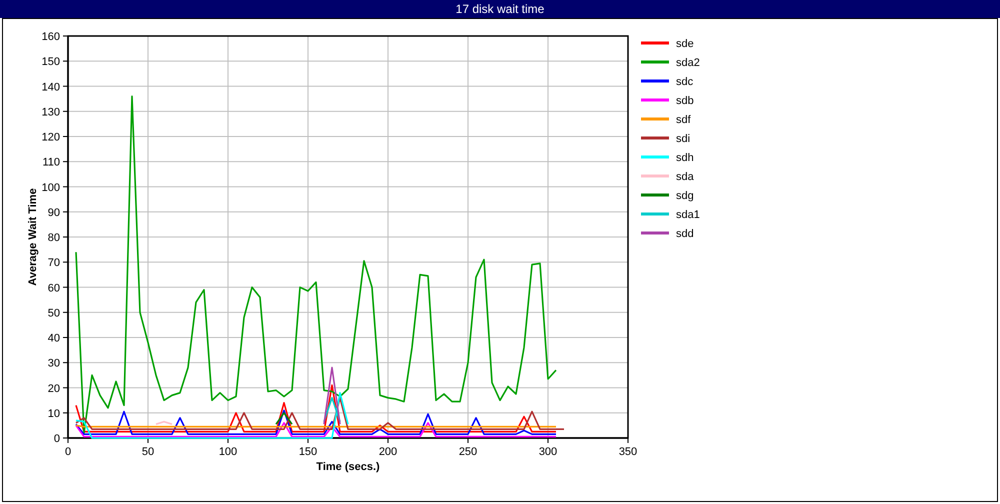 Image resolution: width=1000 pixels, height=504 pixels. Describe the element at coordinates (57, 439) in the screenshot. I see `y-tick-label: 0` at that location.